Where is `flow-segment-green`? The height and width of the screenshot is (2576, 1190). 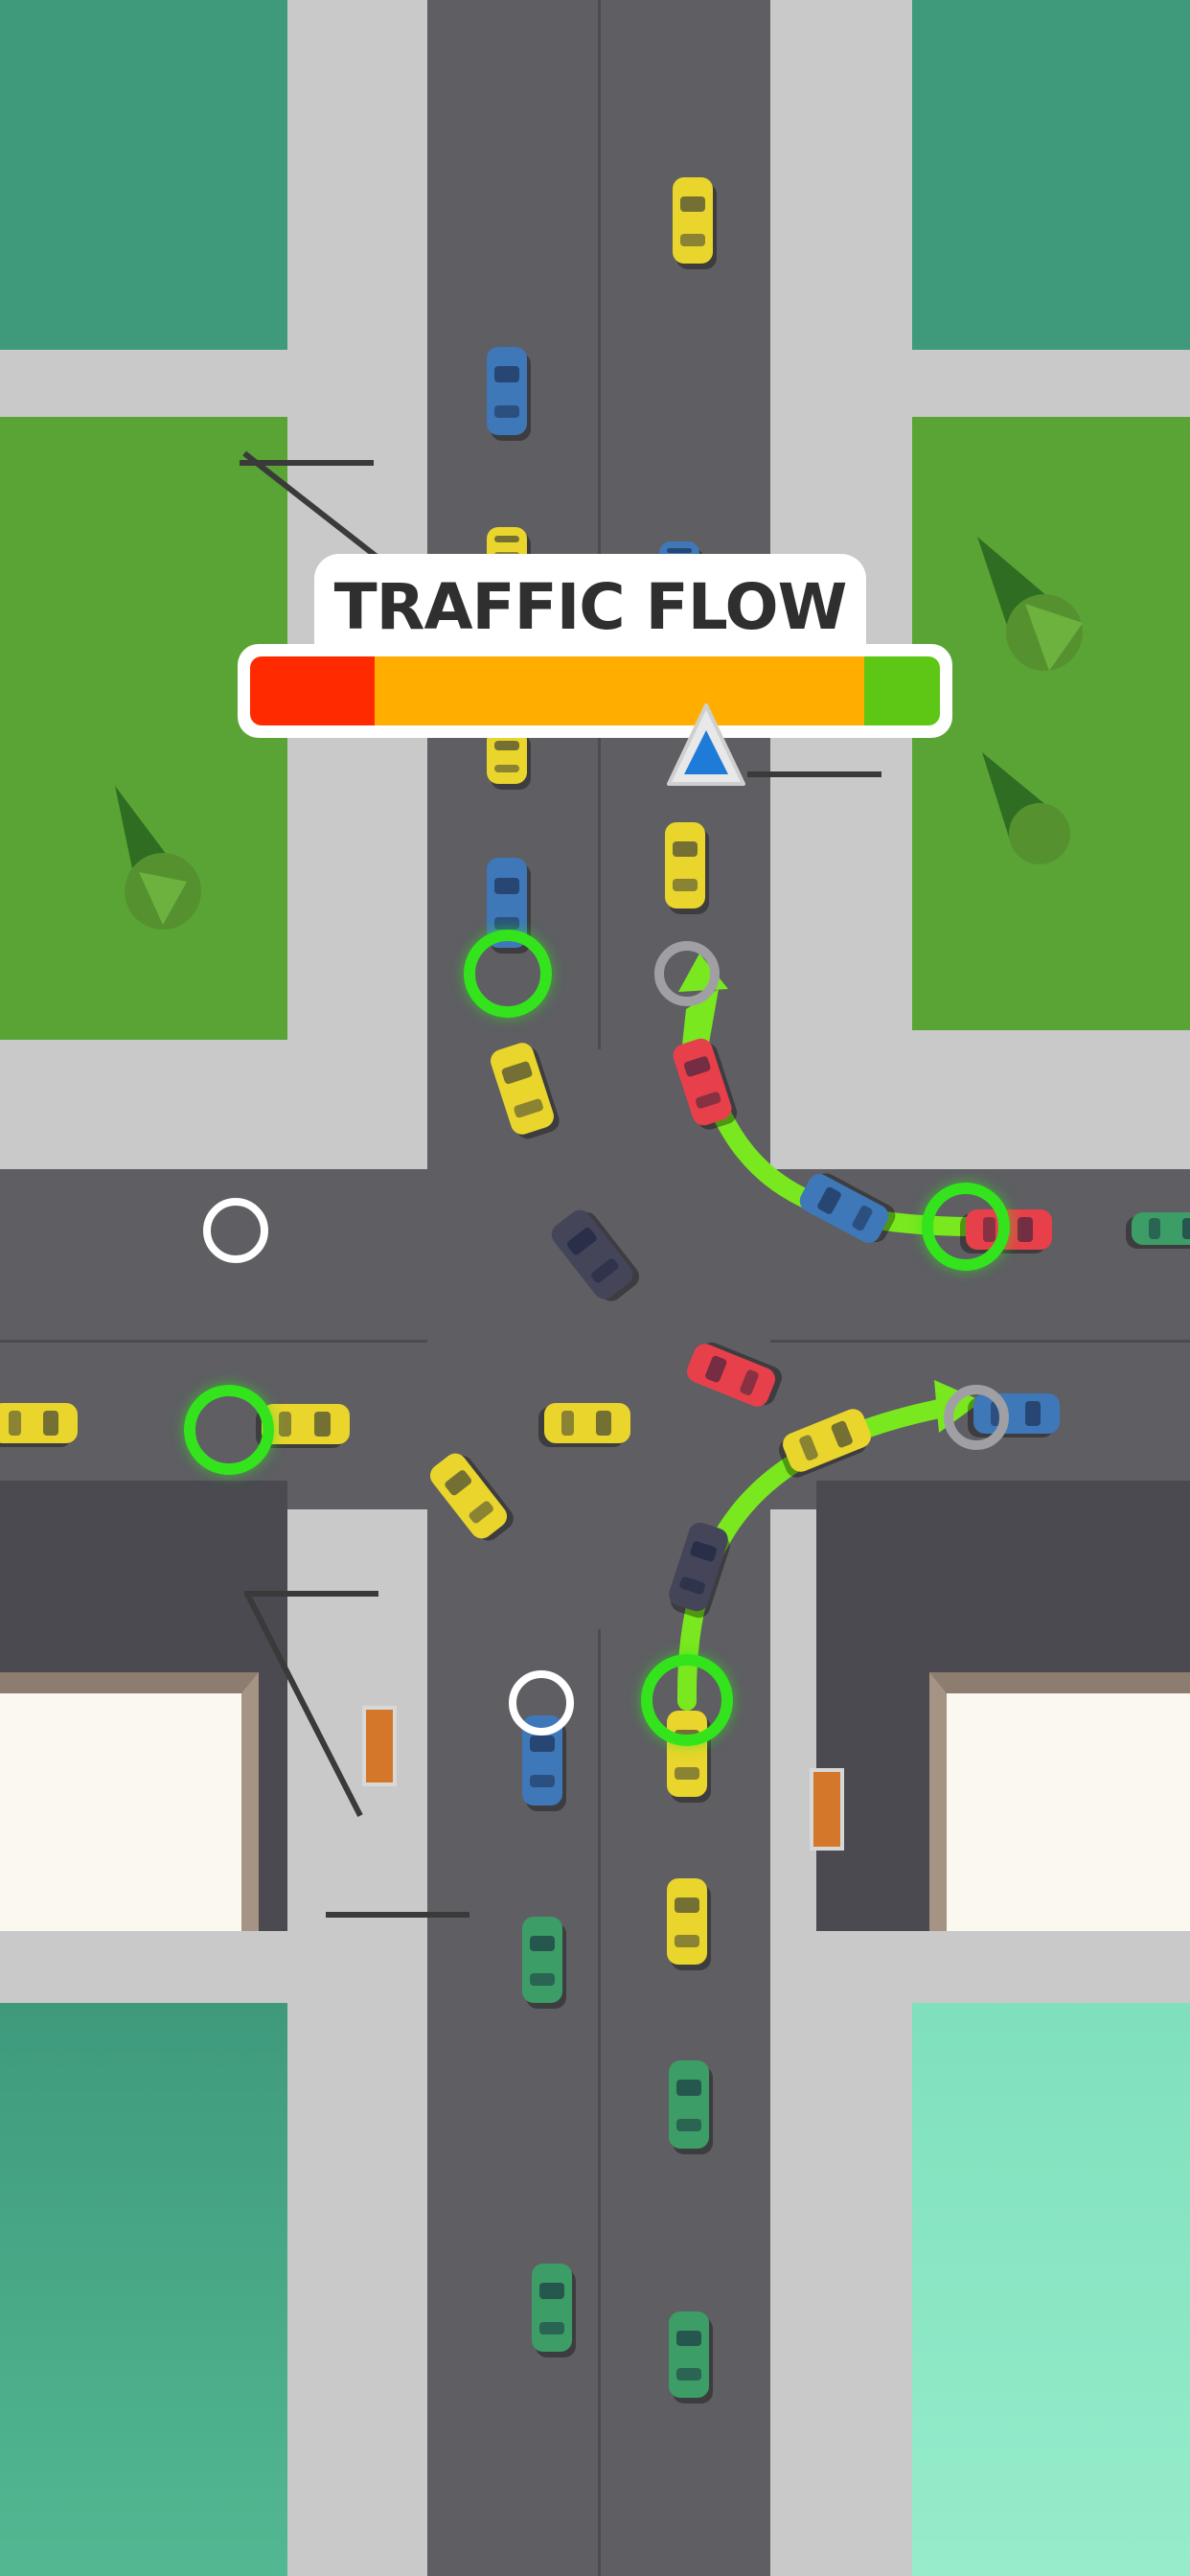 flow-segment-green is located at coordinates (902, 690).